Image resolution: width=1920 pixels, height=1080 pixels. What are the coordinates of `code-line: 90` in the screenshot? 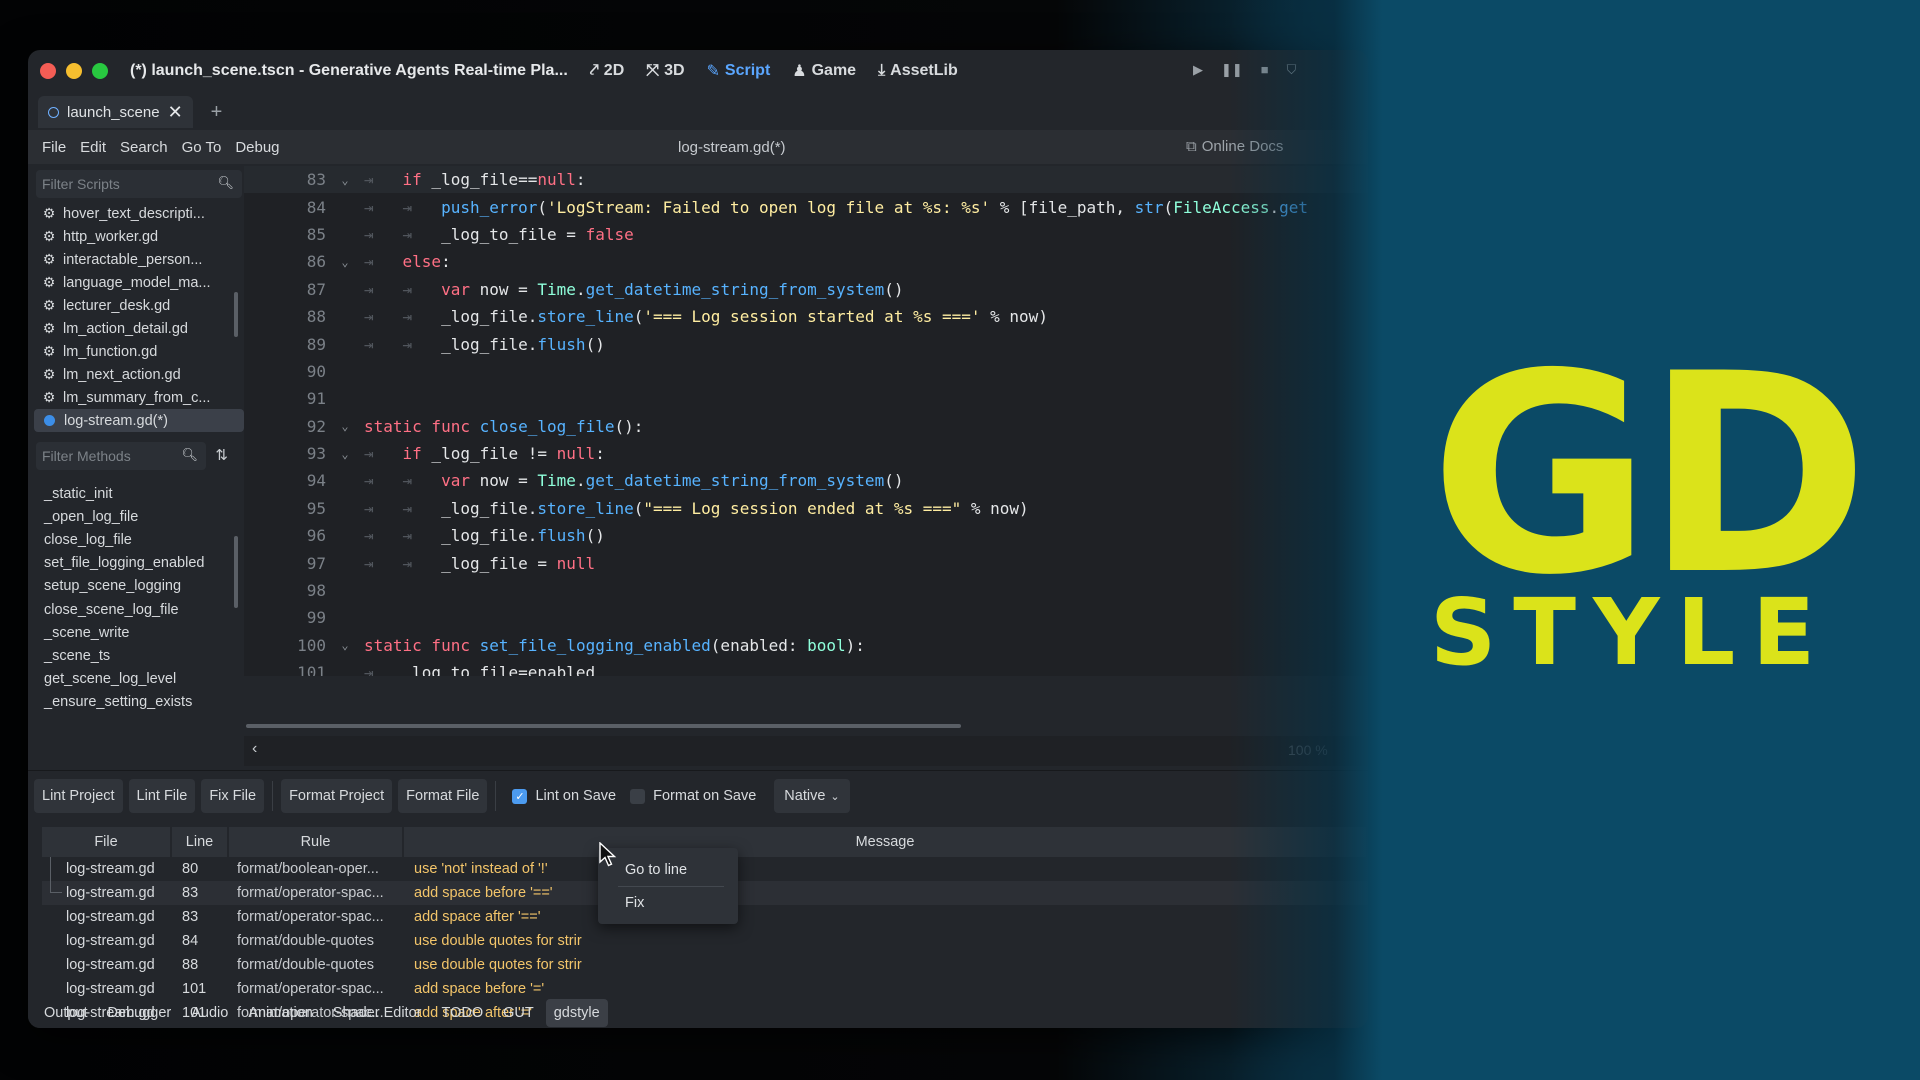 It's located at (806, 371).